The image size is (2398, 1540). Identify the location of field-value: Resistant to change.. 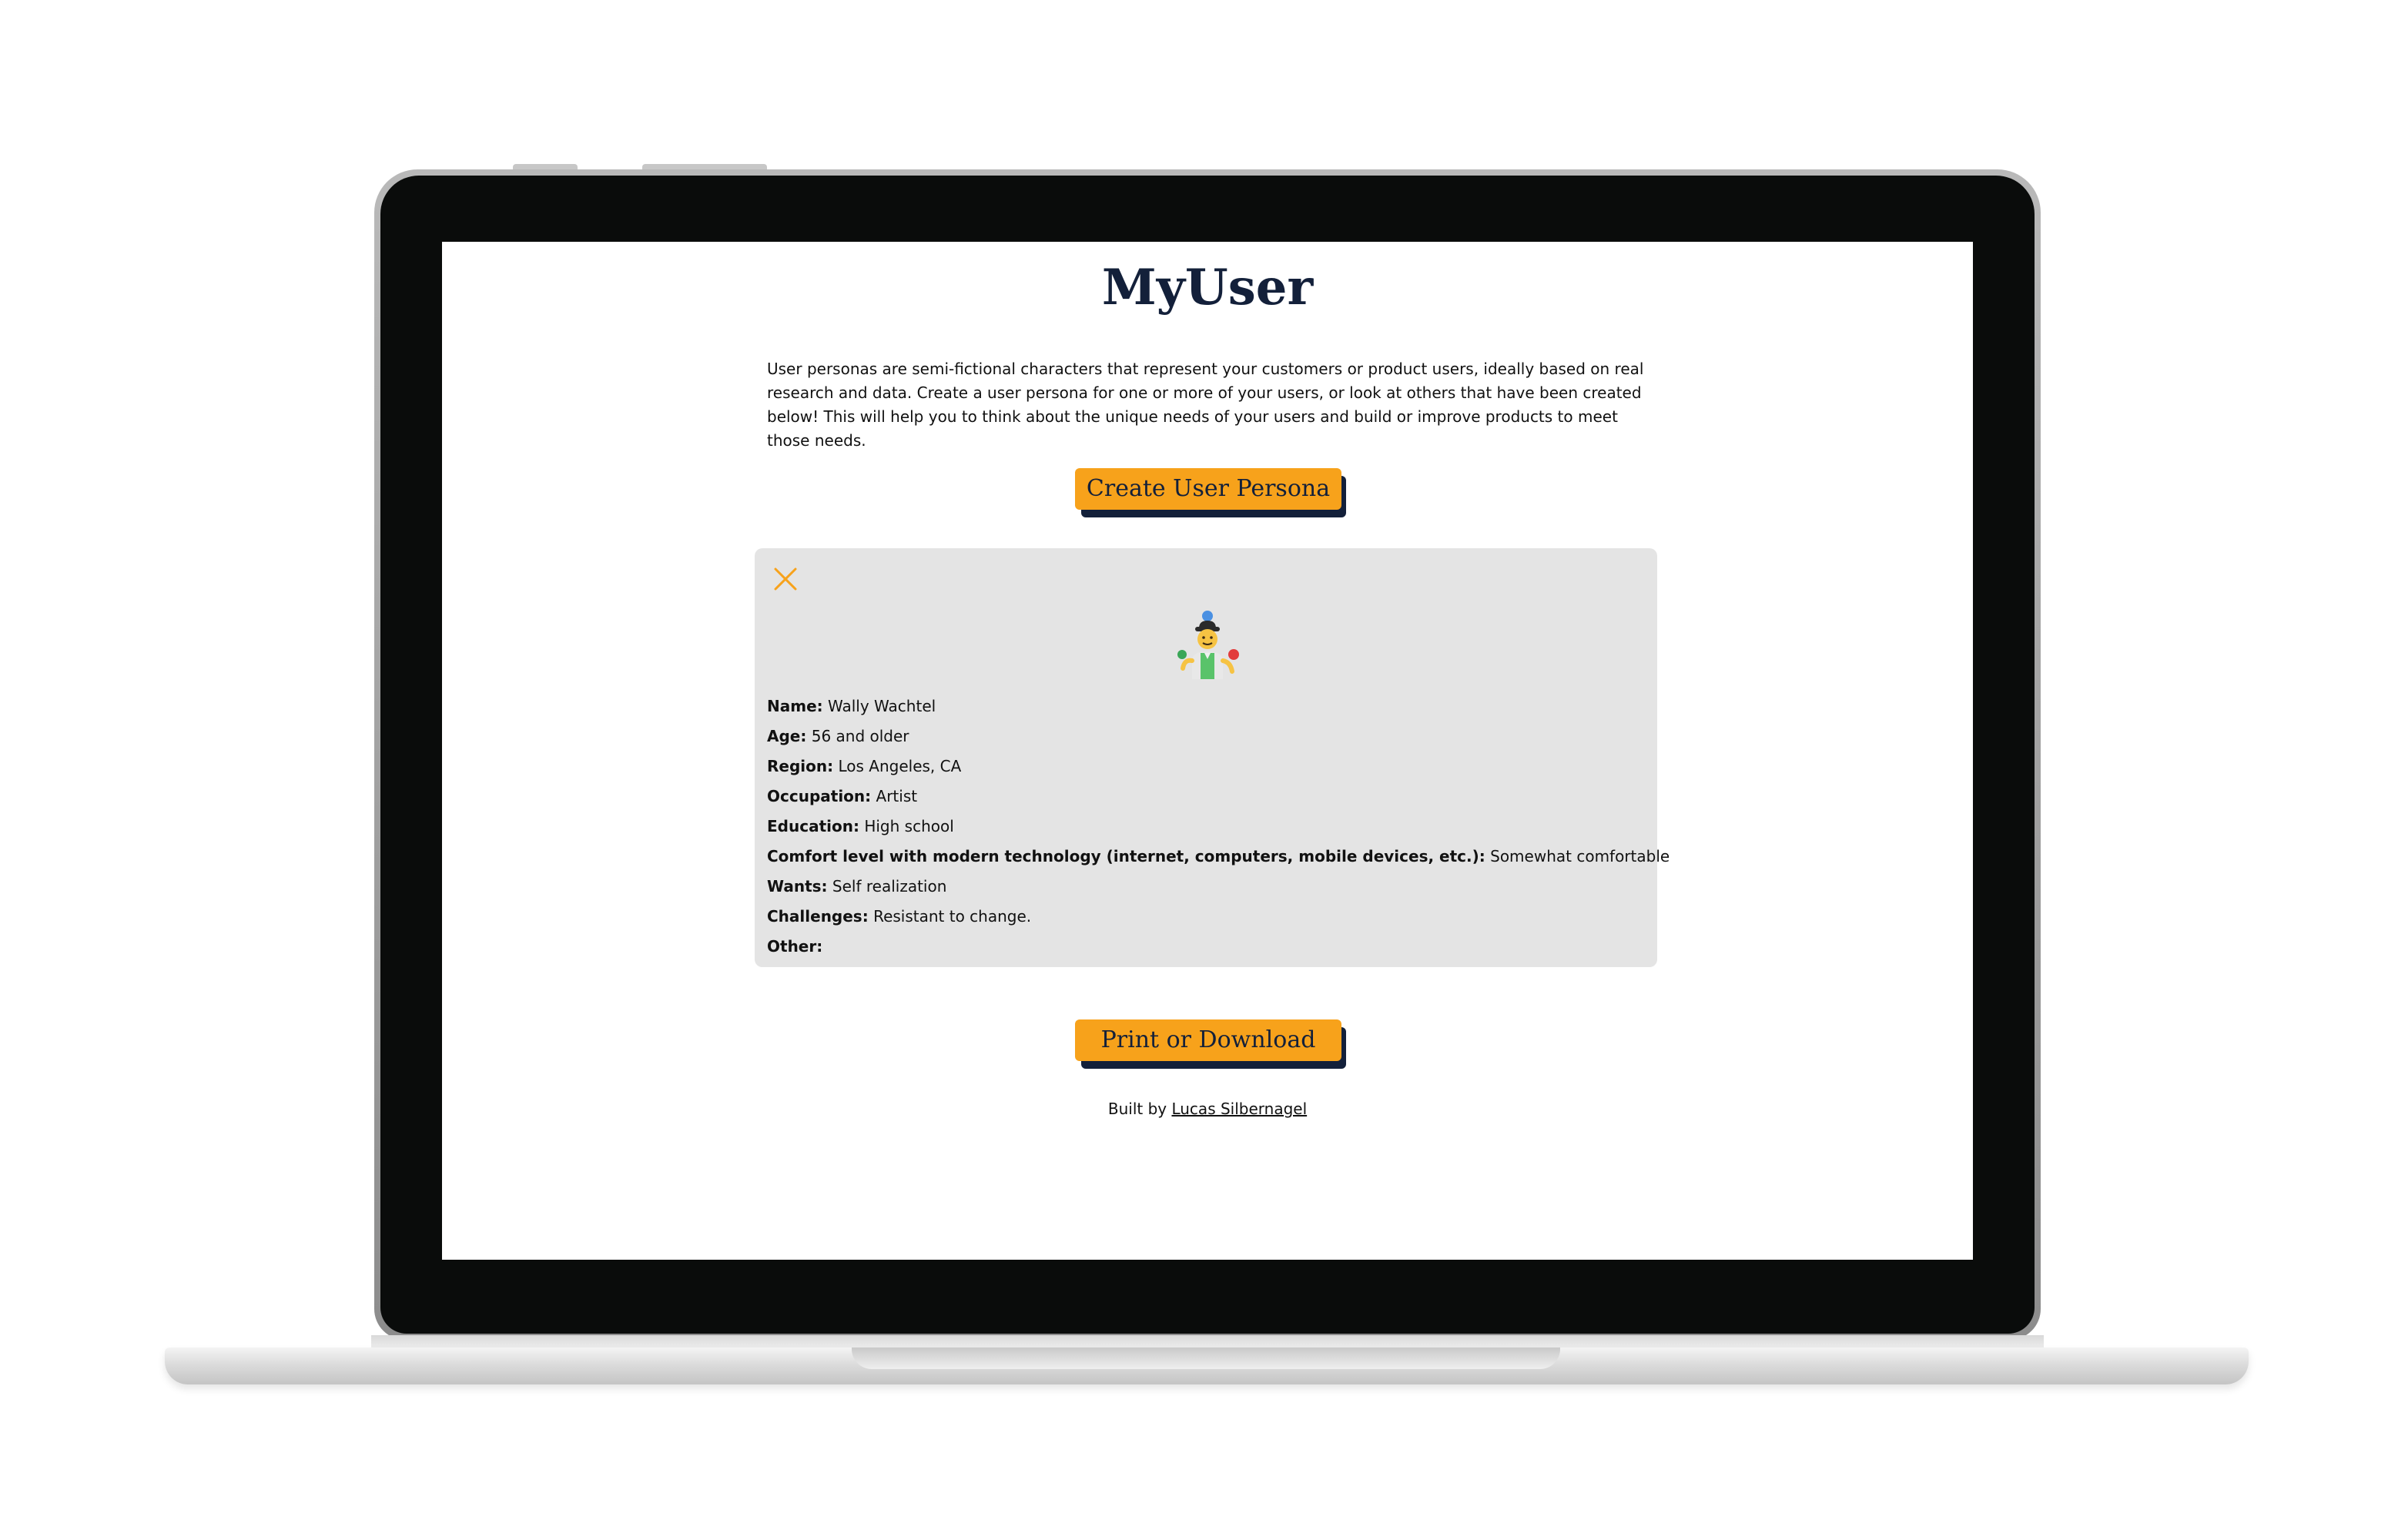
(953, 916).